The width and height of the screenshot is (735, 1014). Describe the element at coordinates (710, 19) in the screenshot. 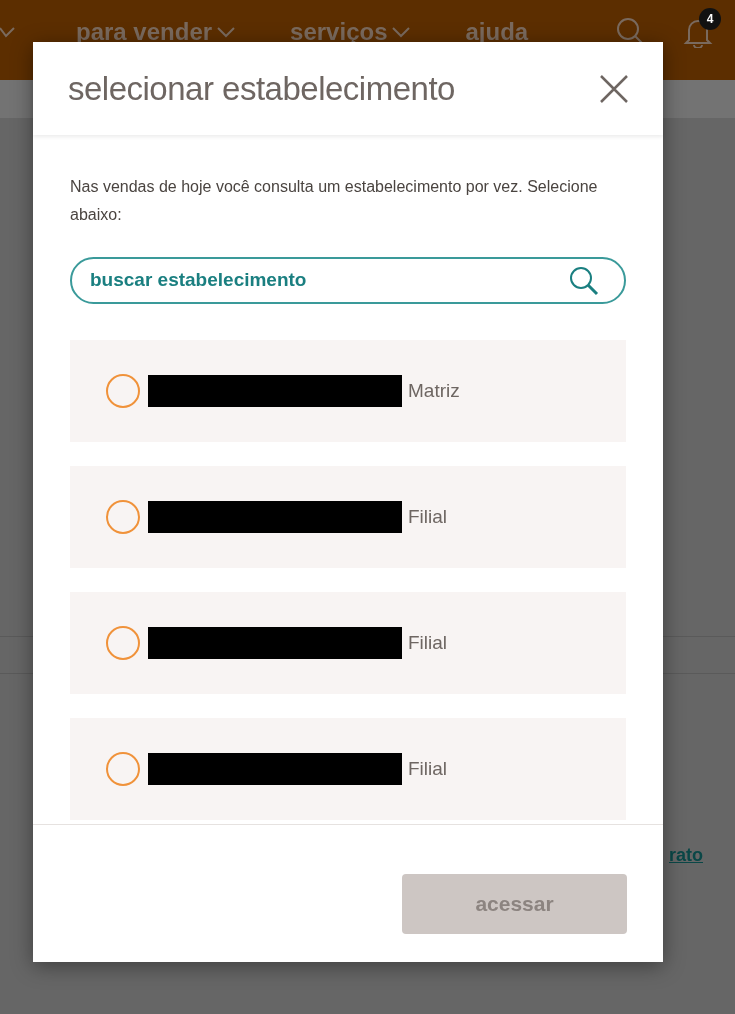

I see `notification-badge: 4` at that location.